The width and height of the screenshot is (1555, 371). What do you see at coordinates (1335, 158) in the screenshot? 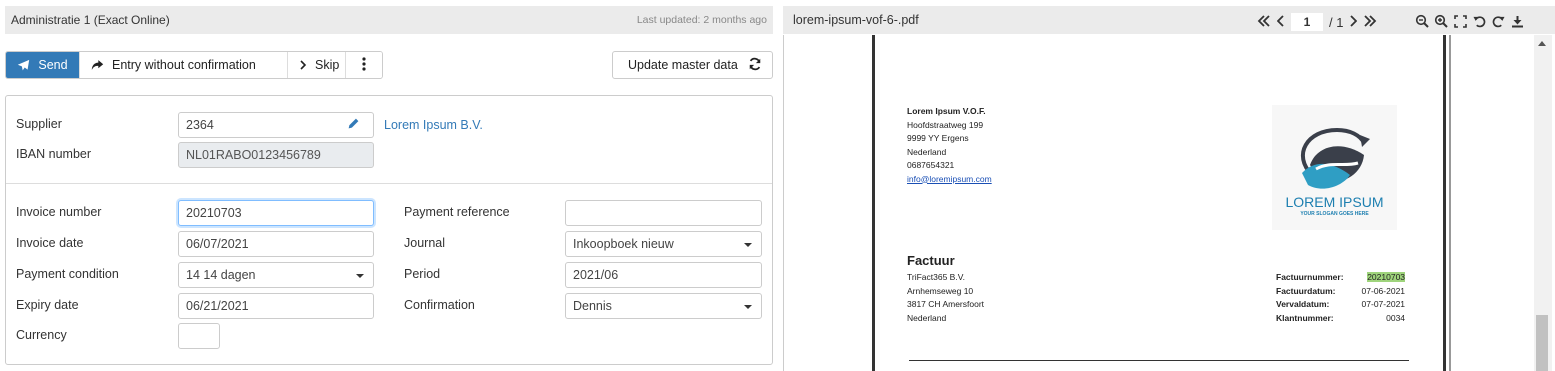
I see `logo-swirl-icon` at bounding box center [1335, 158].